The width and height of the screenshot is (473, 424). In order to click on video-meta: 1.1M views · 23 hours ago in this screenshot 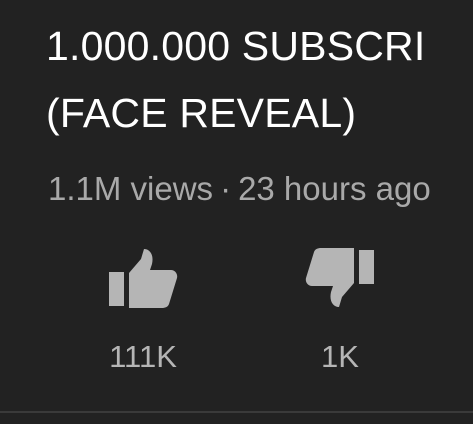, I will do `click(260, 189)`.